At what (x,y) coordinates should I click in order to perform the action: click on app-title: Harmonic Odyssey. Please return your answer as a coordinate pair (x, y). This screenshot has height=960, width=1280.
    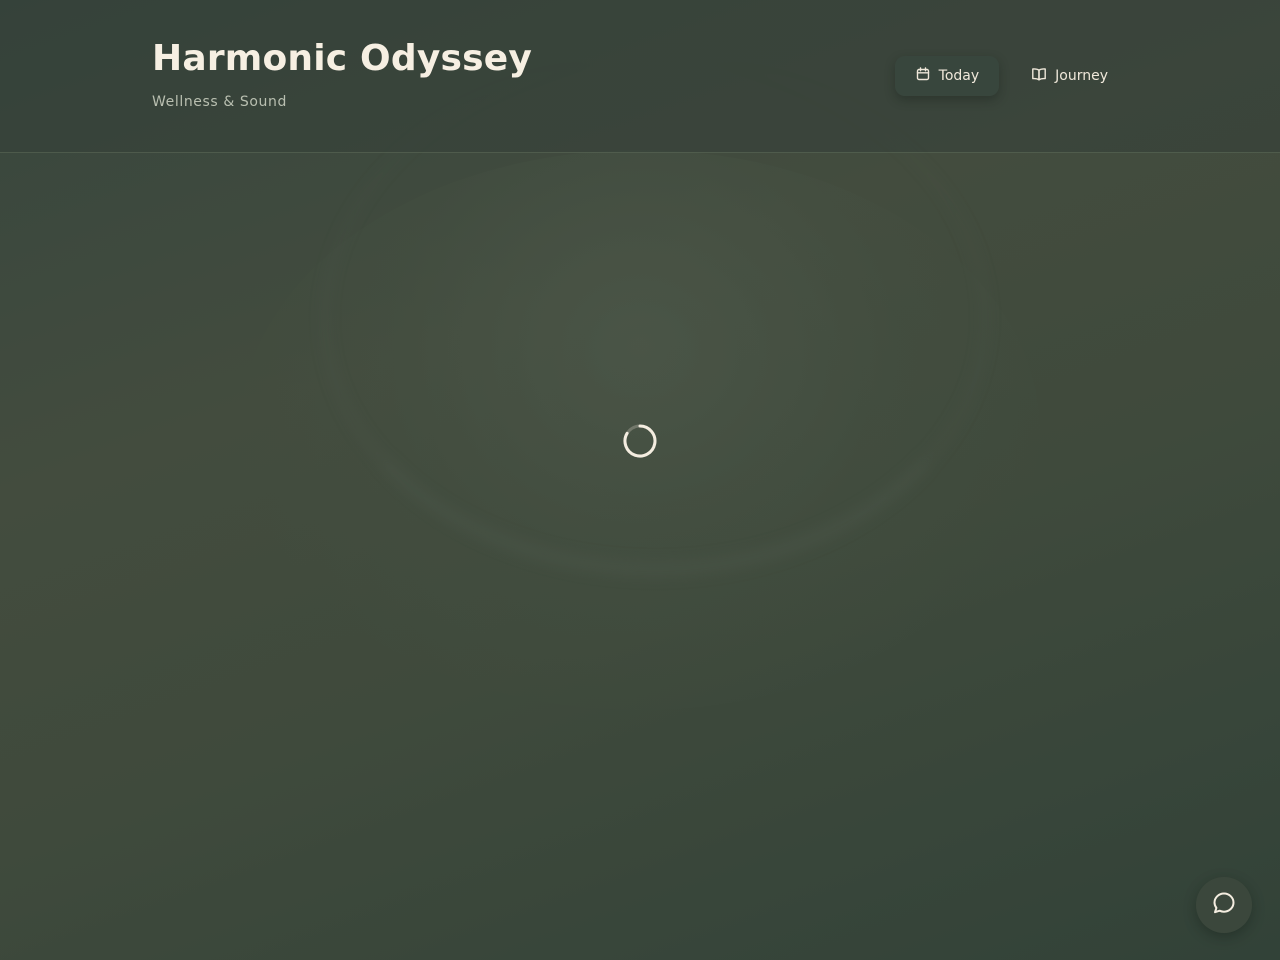
    Looking at the image, I should click on (342, 58).